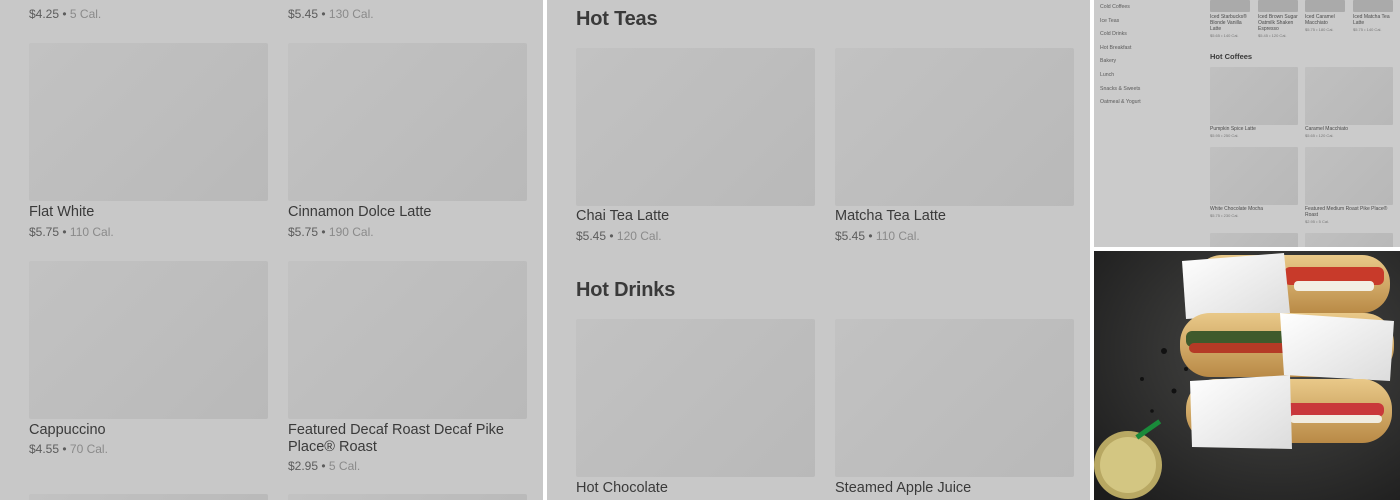 This screenshot has width=1400, height=500. What do you see at coordinates (1109, 21) in the screenshot?
I see `nav-item: Ice Teas` at bounding box center [1109, 21].